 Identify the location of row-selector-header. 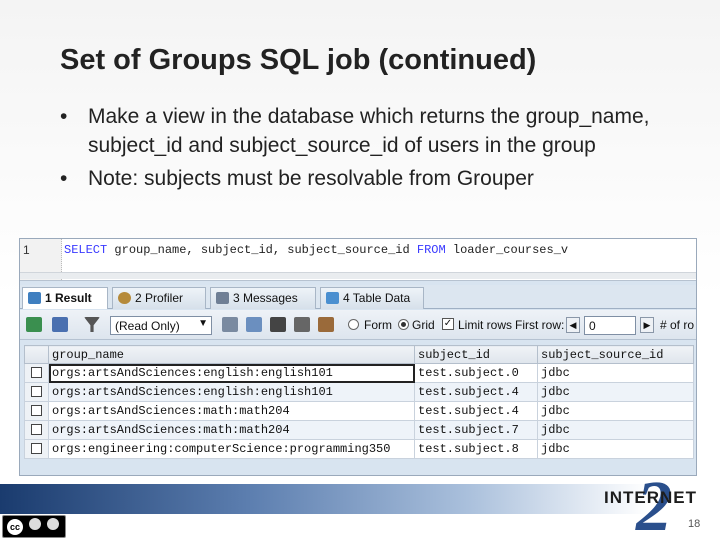
(36, 354).